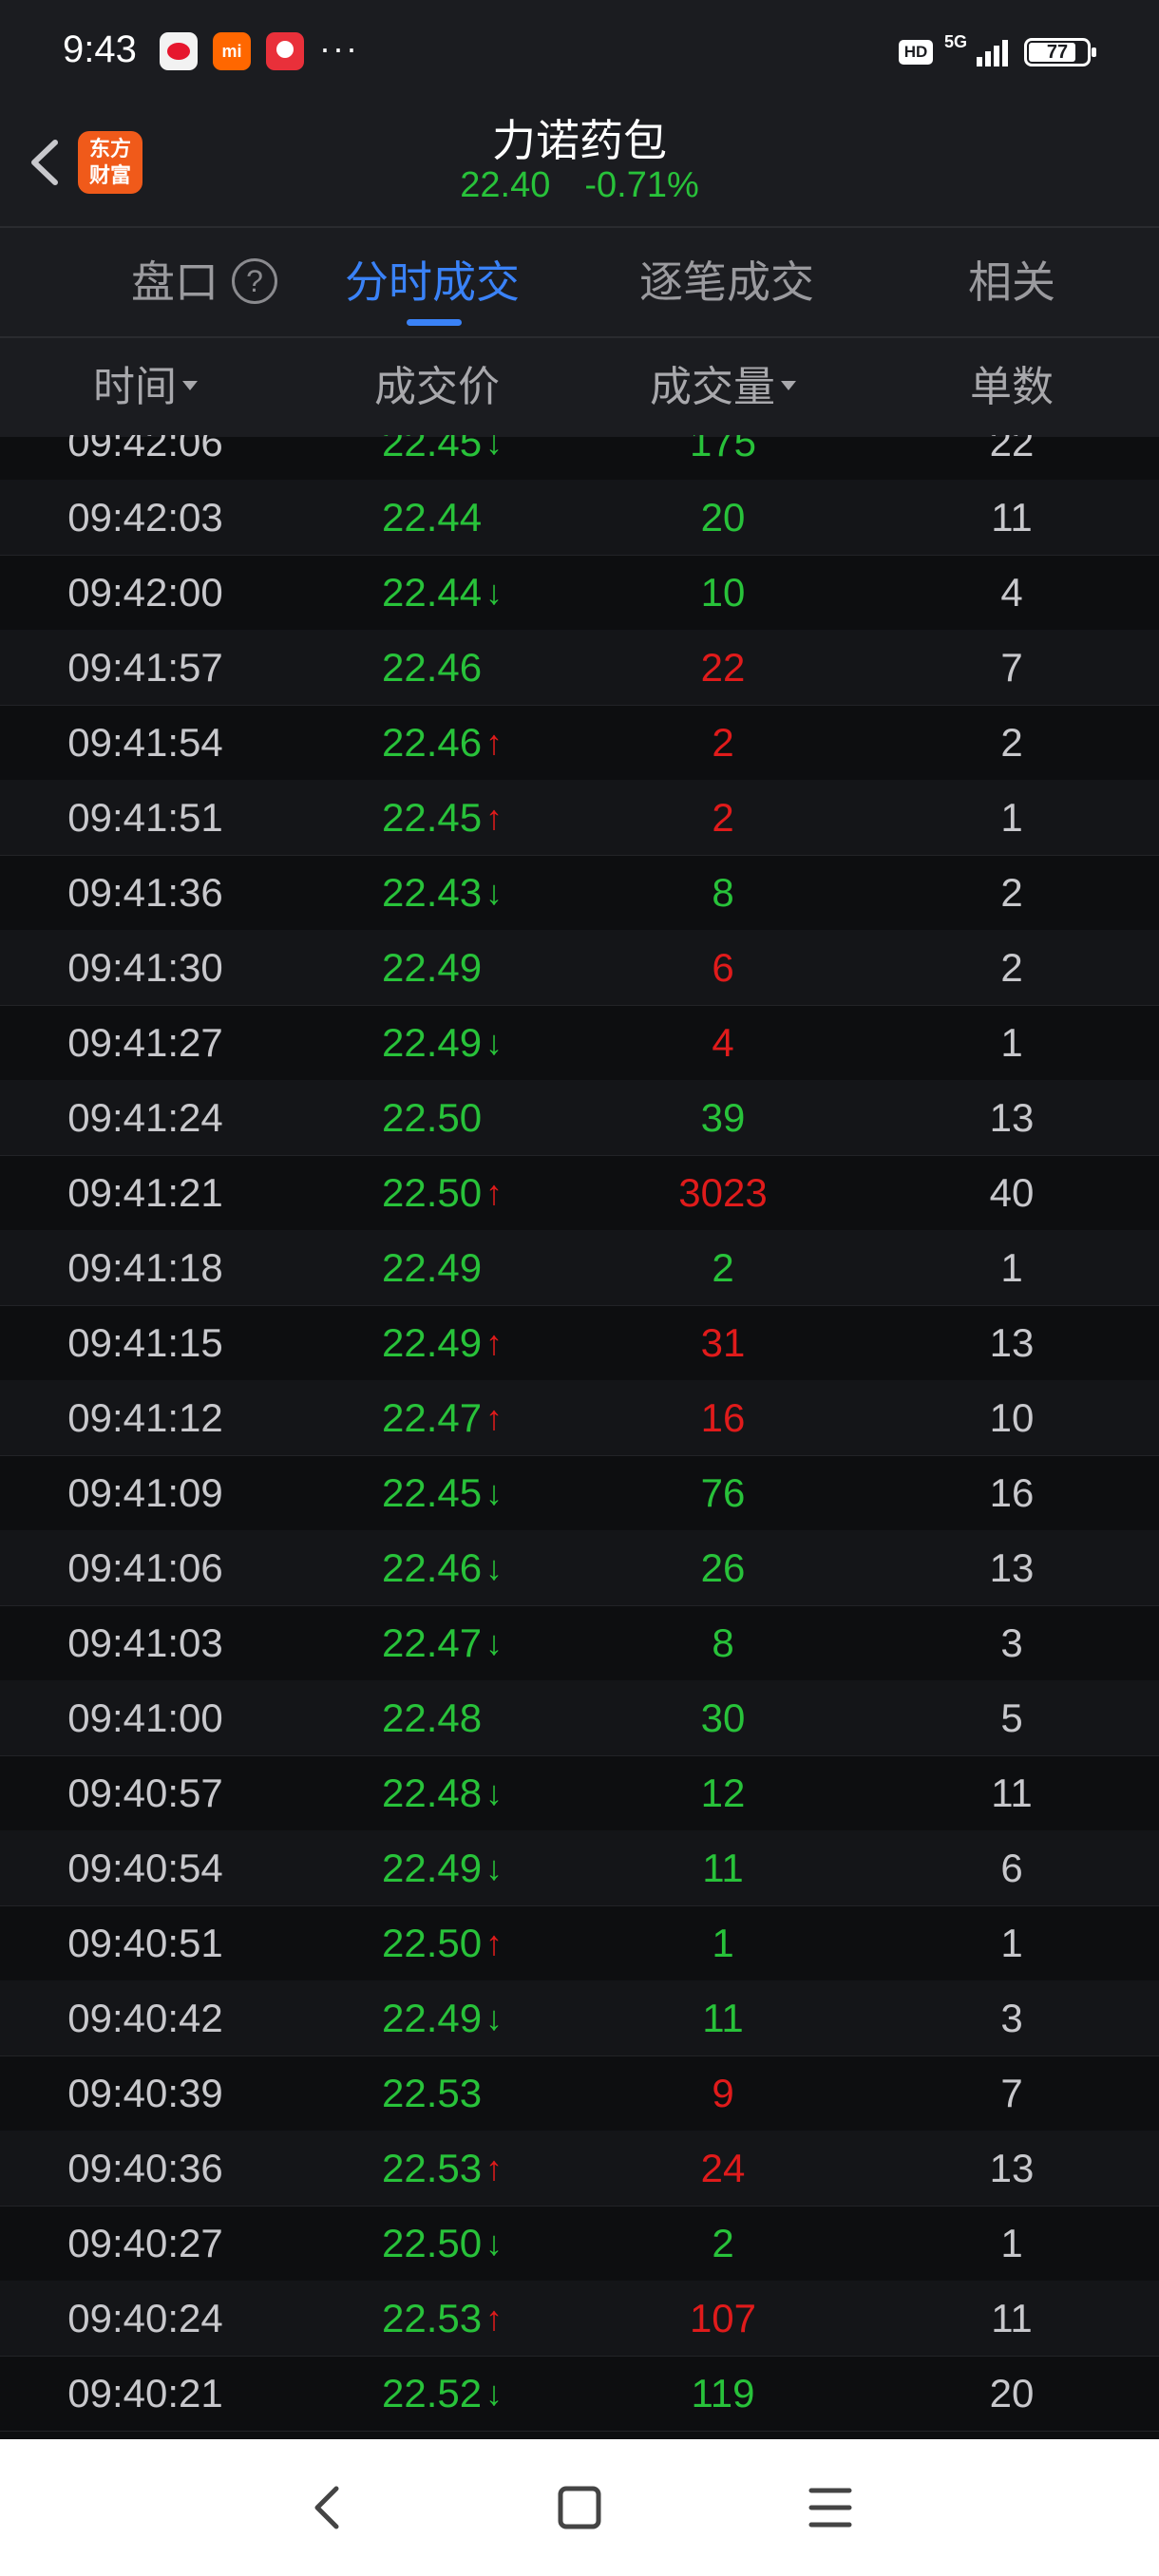  I want to click on help-icon: ?, so click(254, 280).